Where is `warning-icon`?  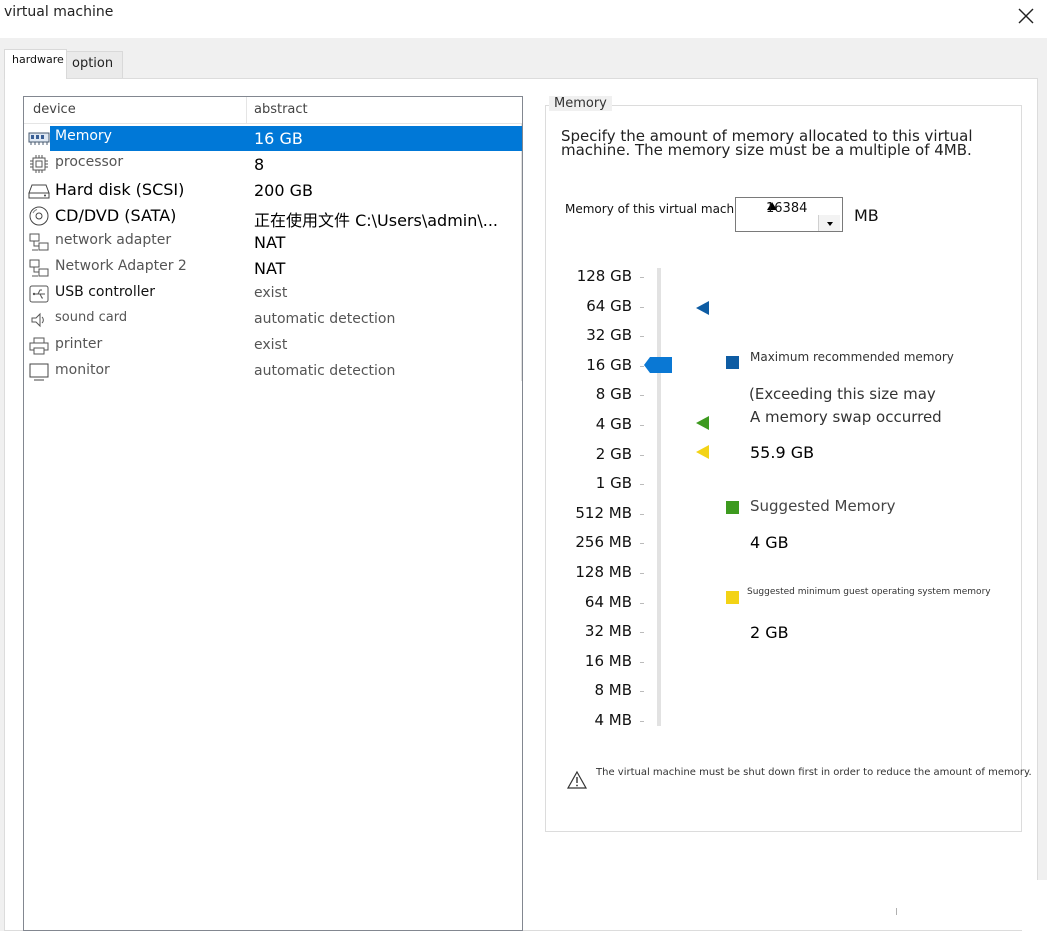 warning-icon is located at coordinates (577, 779).